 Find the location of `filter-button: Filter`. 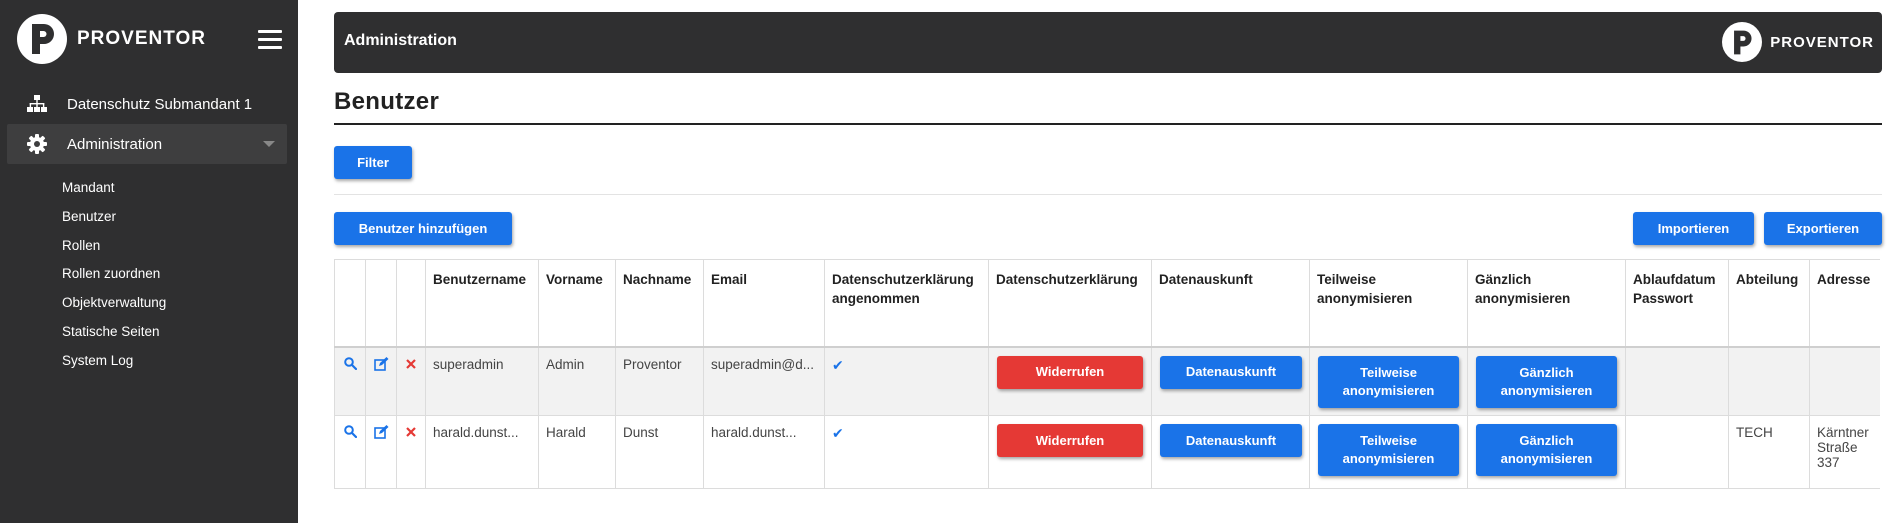

filter-button: Filter is located at coordinates (373, 162).